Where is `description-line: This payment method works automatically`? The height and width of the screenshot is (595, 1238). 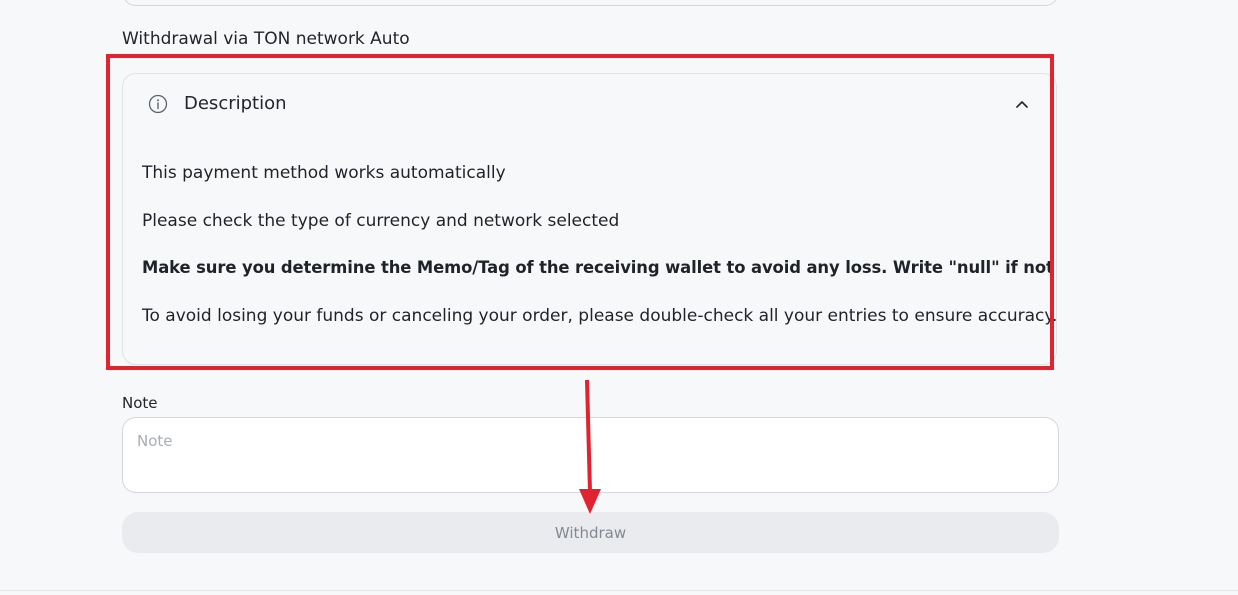
description-line: This payment method works automatically is located at coordinates (324, 173).